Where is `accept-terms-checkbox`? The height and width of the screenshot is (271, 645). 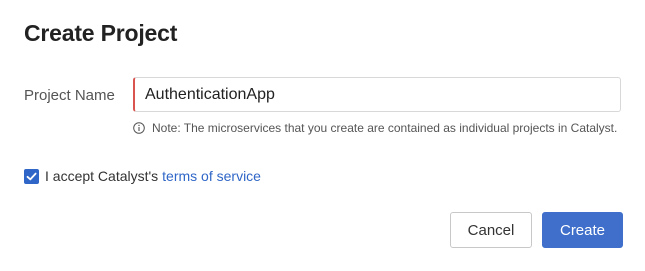
accept-terms-checkbox is located at coordinates (31, 176).